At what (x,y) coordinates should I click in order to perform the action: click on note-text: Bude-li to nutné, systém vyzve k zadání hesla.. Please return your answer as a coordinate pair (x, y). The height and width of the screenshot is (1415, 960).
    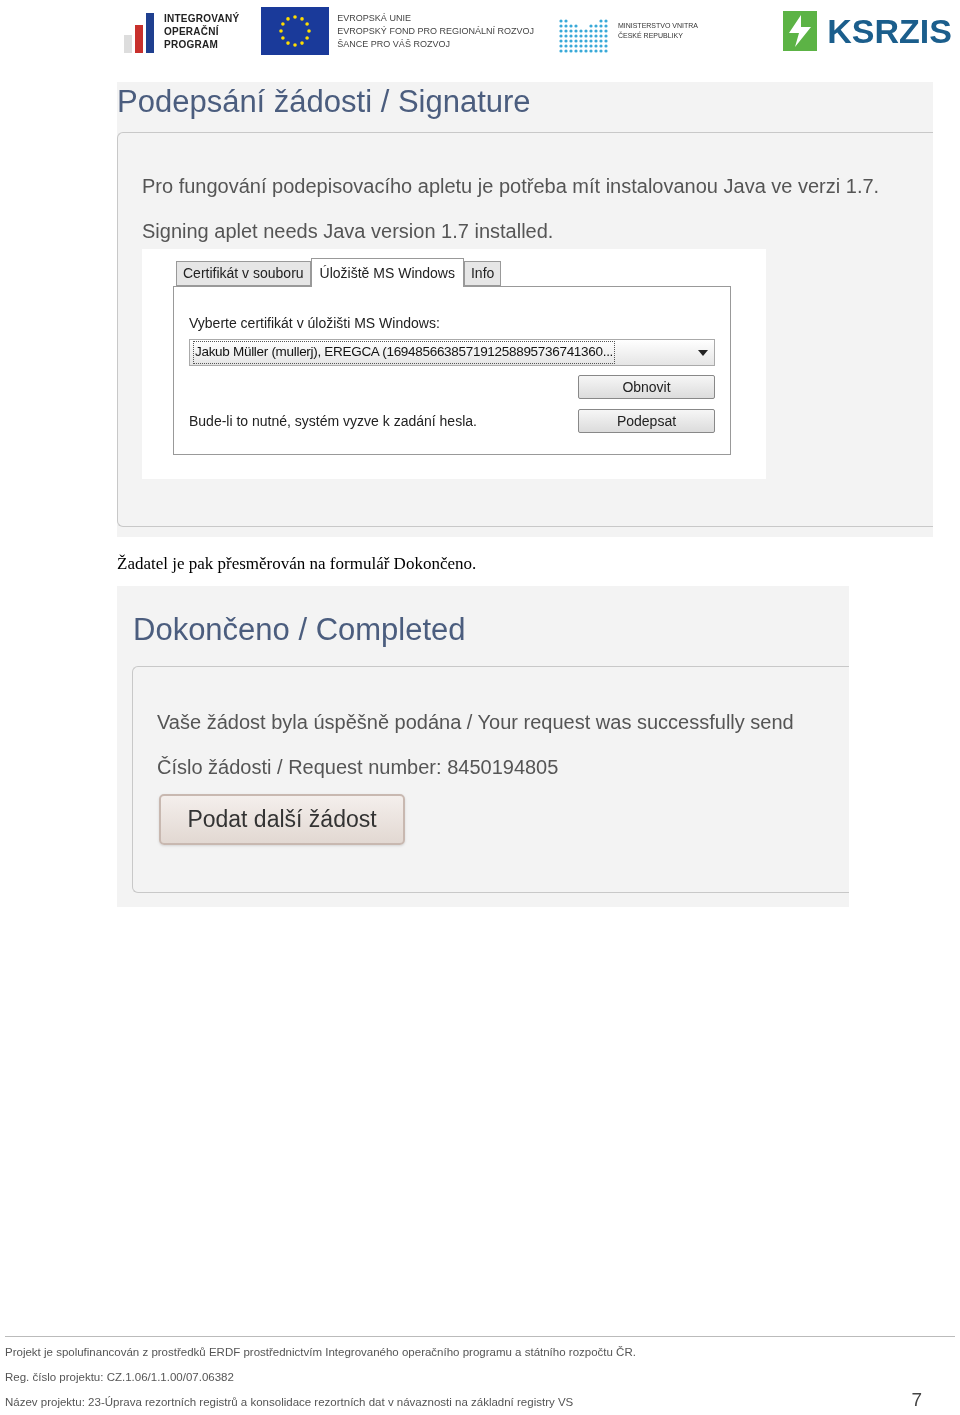
    Looking at the image, I should click on (333, 421).